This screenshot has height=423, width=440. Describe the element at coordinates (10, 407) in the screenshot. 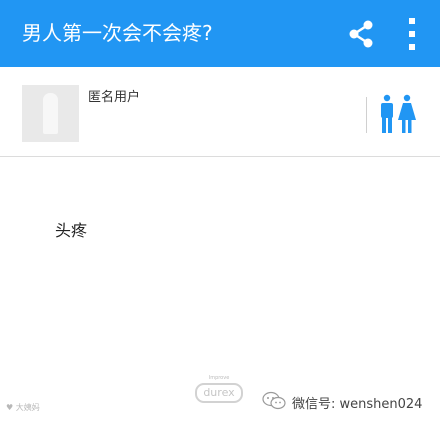

I see `heart-icon: ♥` at that location.